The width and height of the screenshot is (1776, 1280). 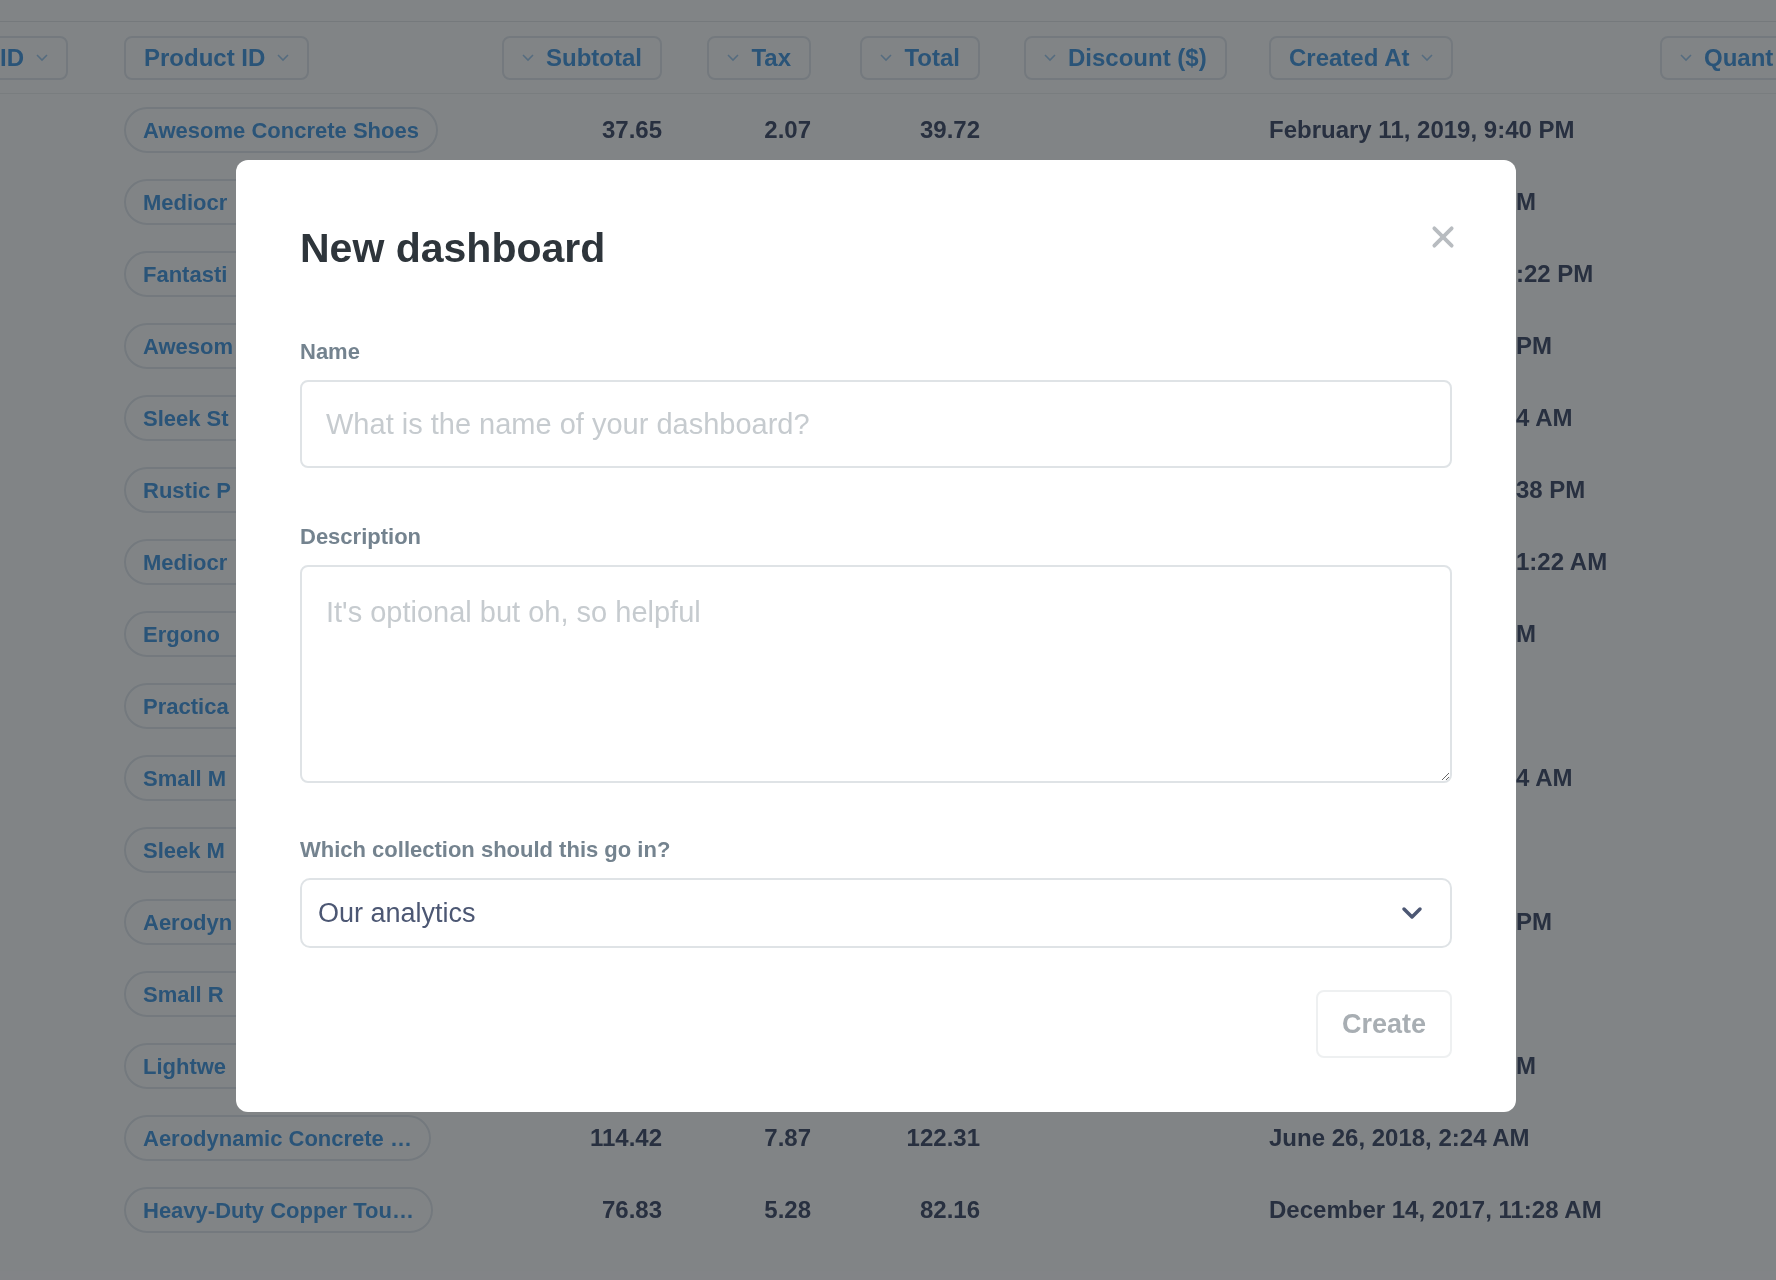 I want to click on field-label: Name, so click(x=330, y=352).